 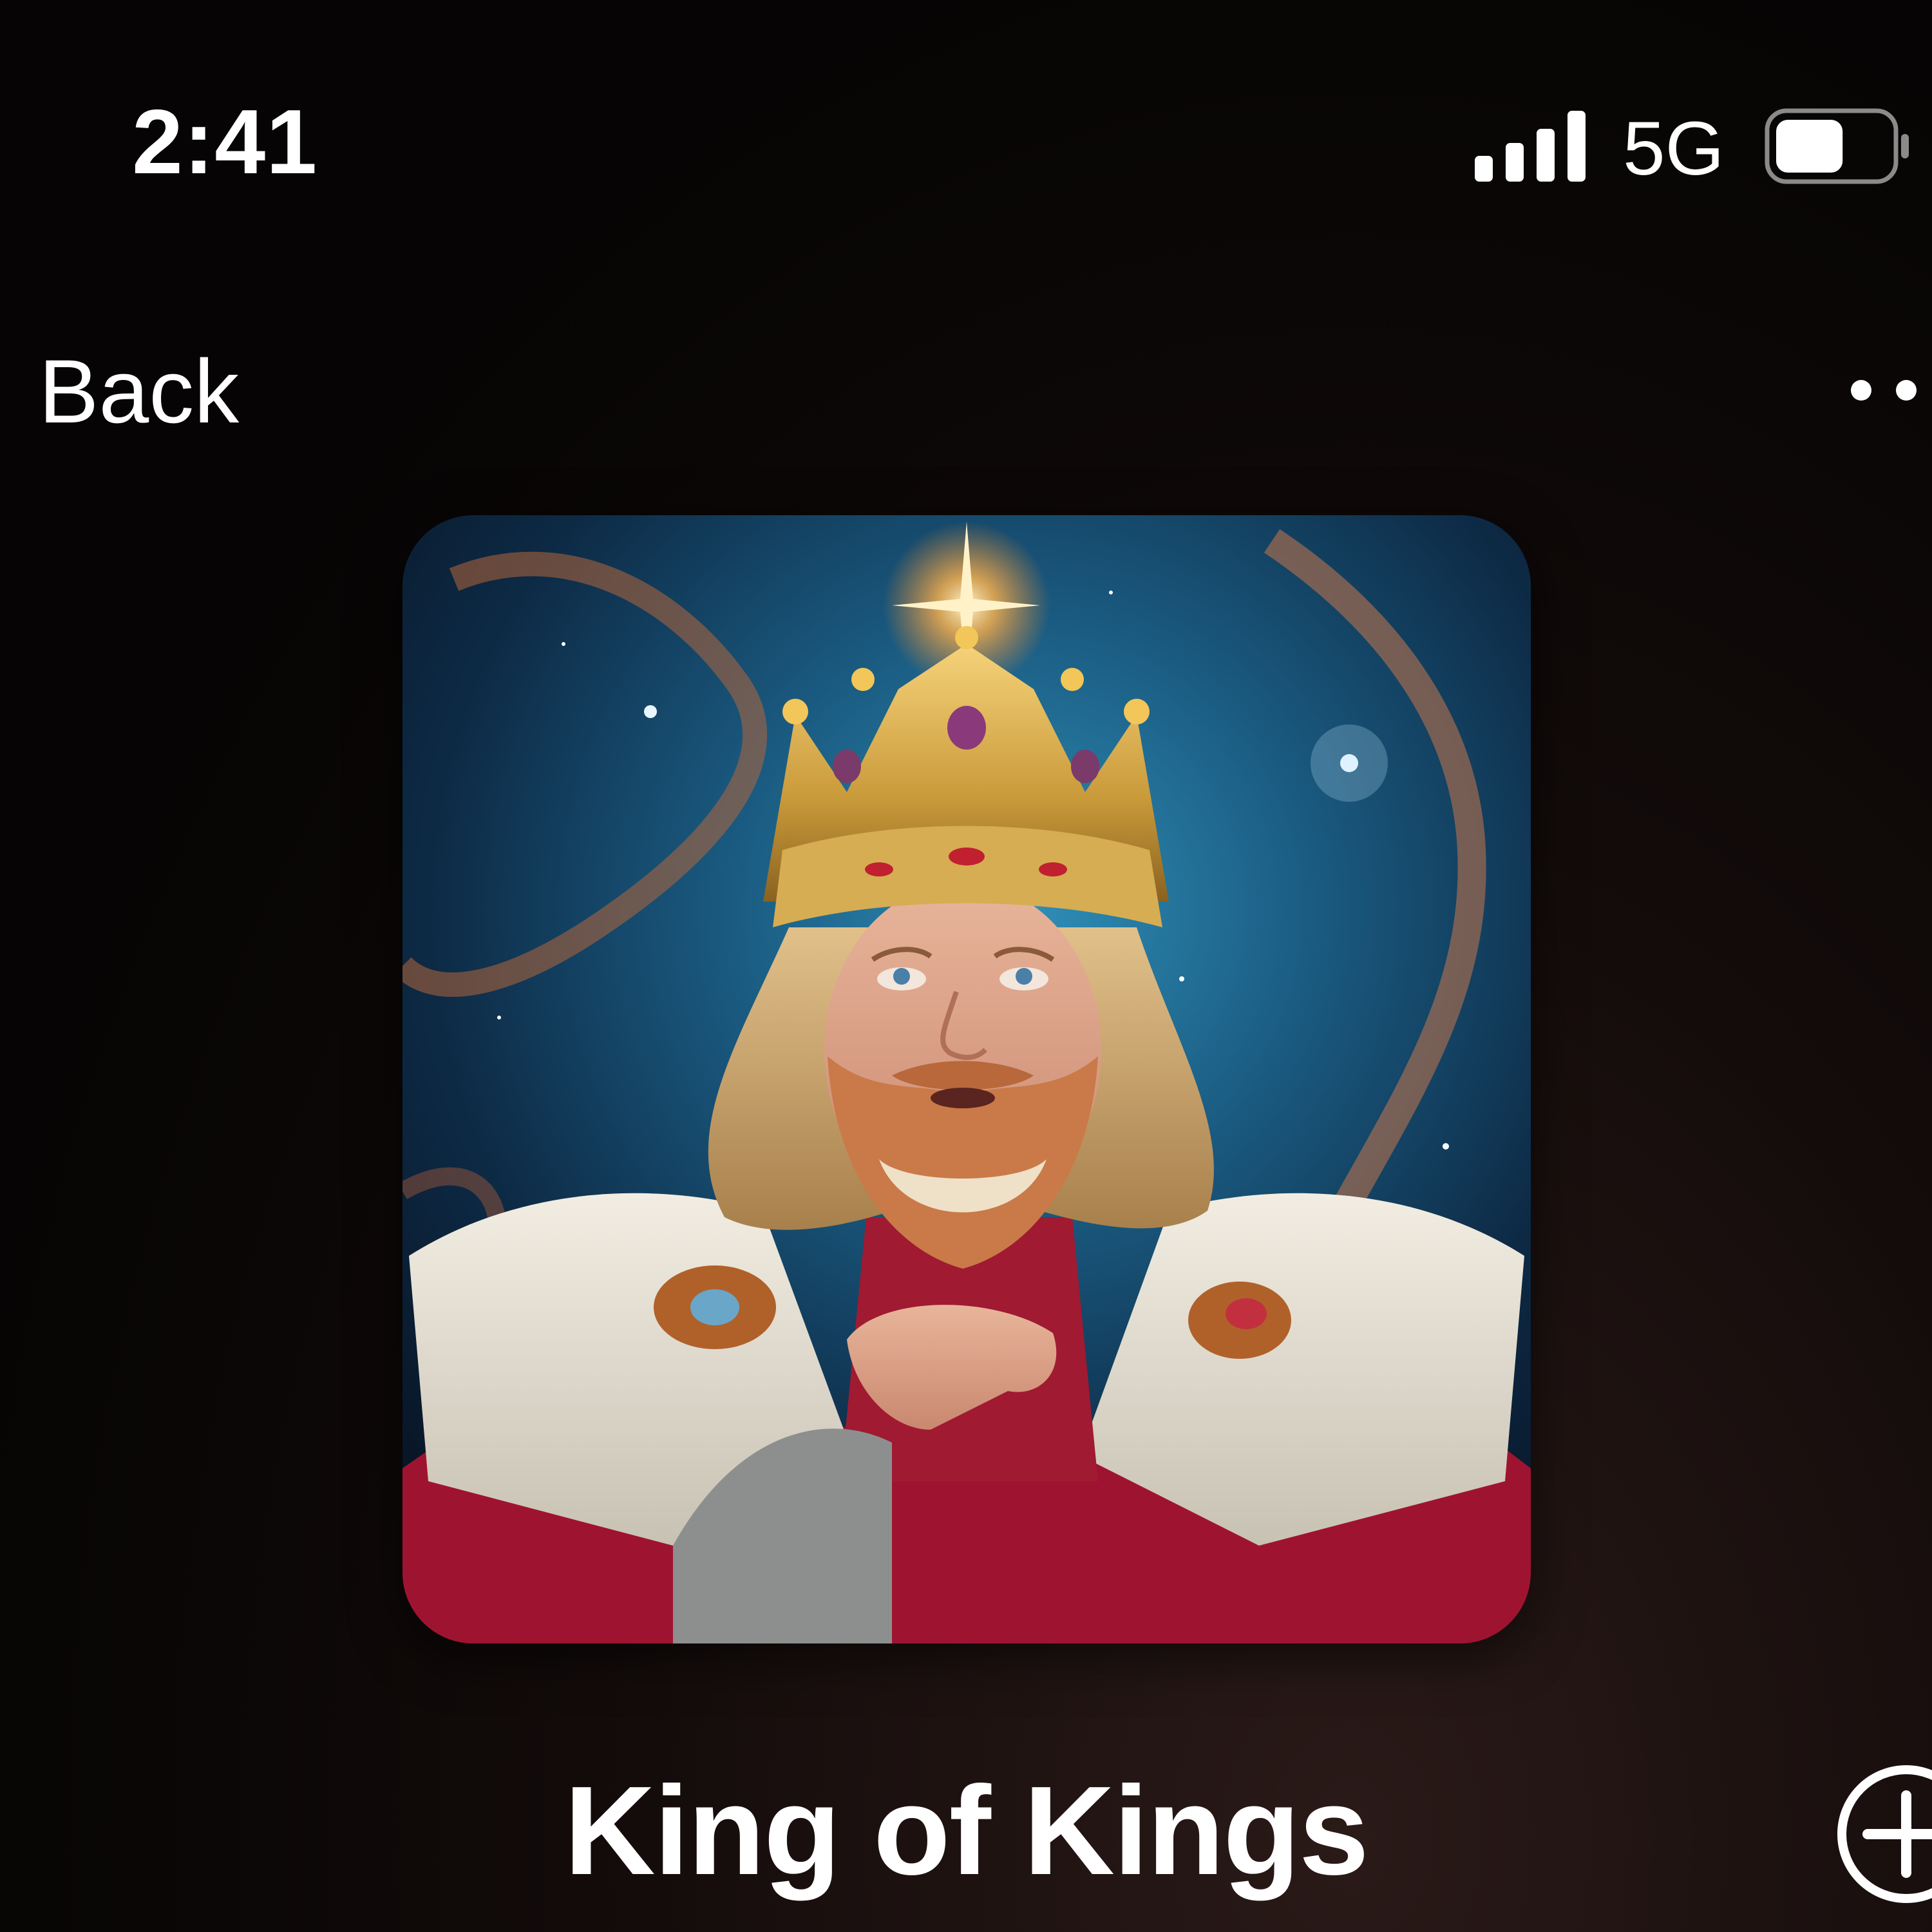 What do you see at coordinates (967, 1830) in the screenshot?
I see `track-title: King of Kings` at bounding box center [967, 1830].